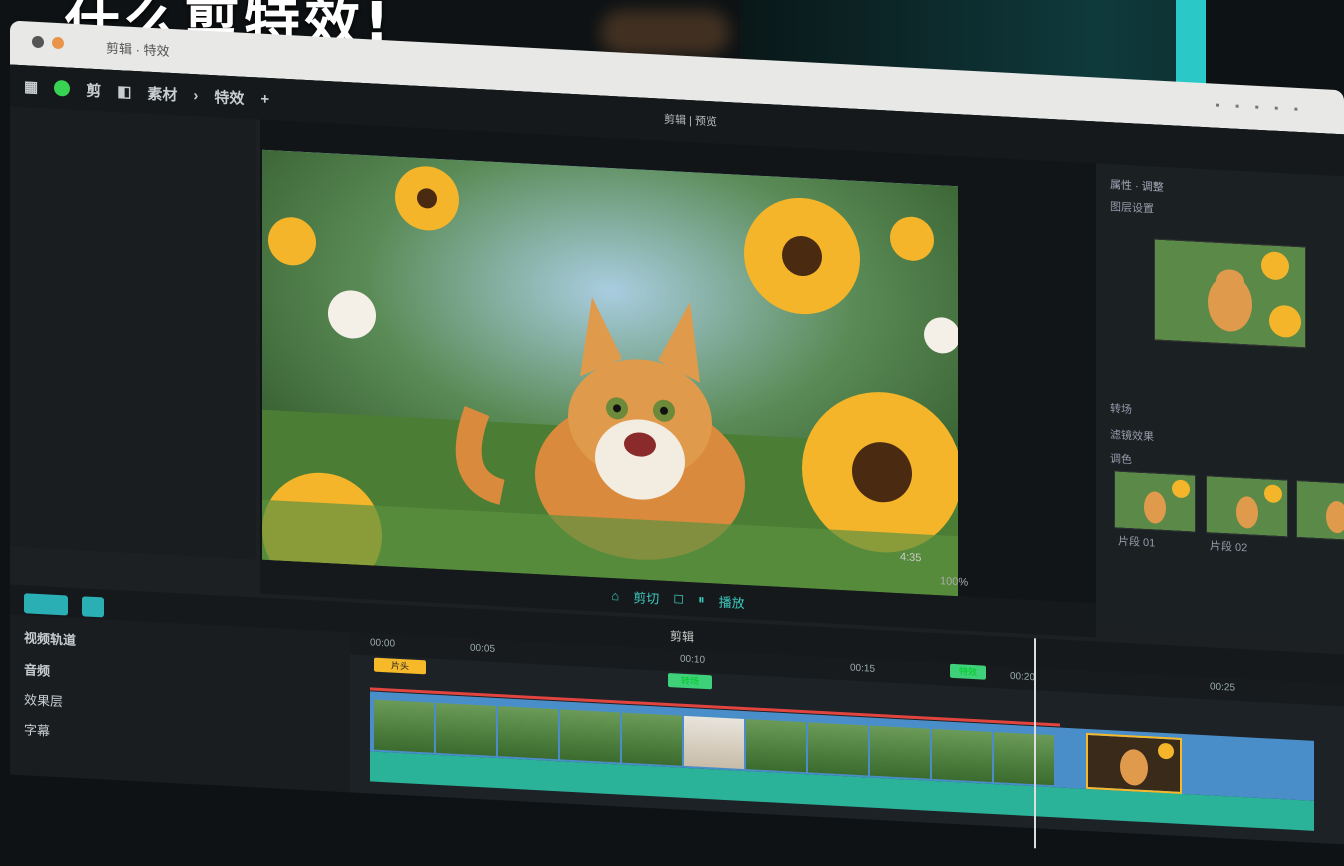 Image resolution: width=1344 pixels, height=866 pixels. What do you see at coordinates (62, 88) in the screenshot?
I see `record-dot` at bounding box center [62, 88].